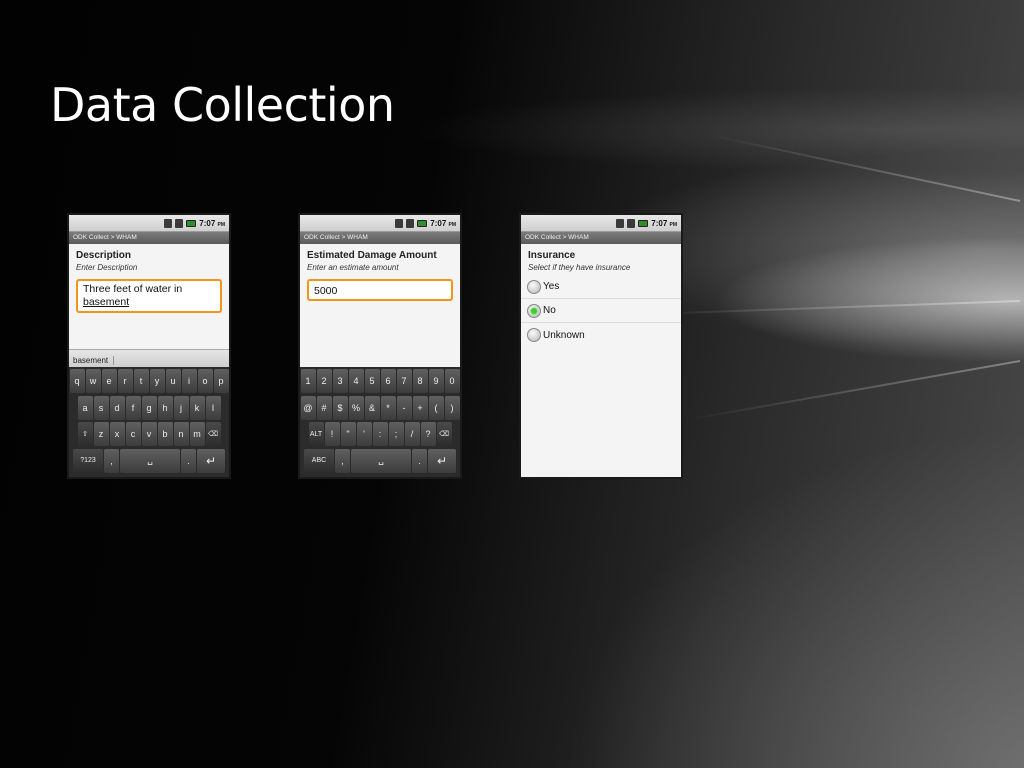 This screenshot has width=1024, height=768. What do you see at coordinates (601, 335) in the screenshot?
I see `radio-option-unknown: Unknown` at bounding box center [601, 335].